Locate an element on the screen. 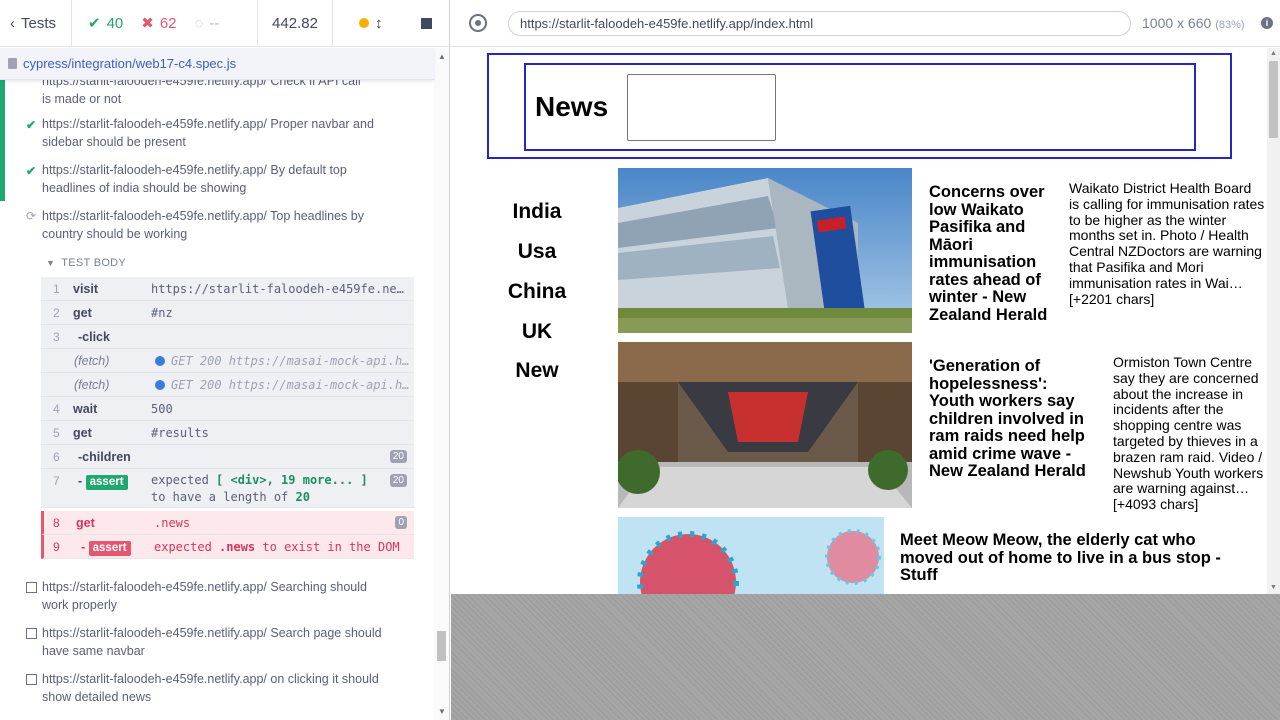 The width and height of the screenshot is (1280, 720). sidebar-item-usa: Usa is located at coordinates (537, 252).